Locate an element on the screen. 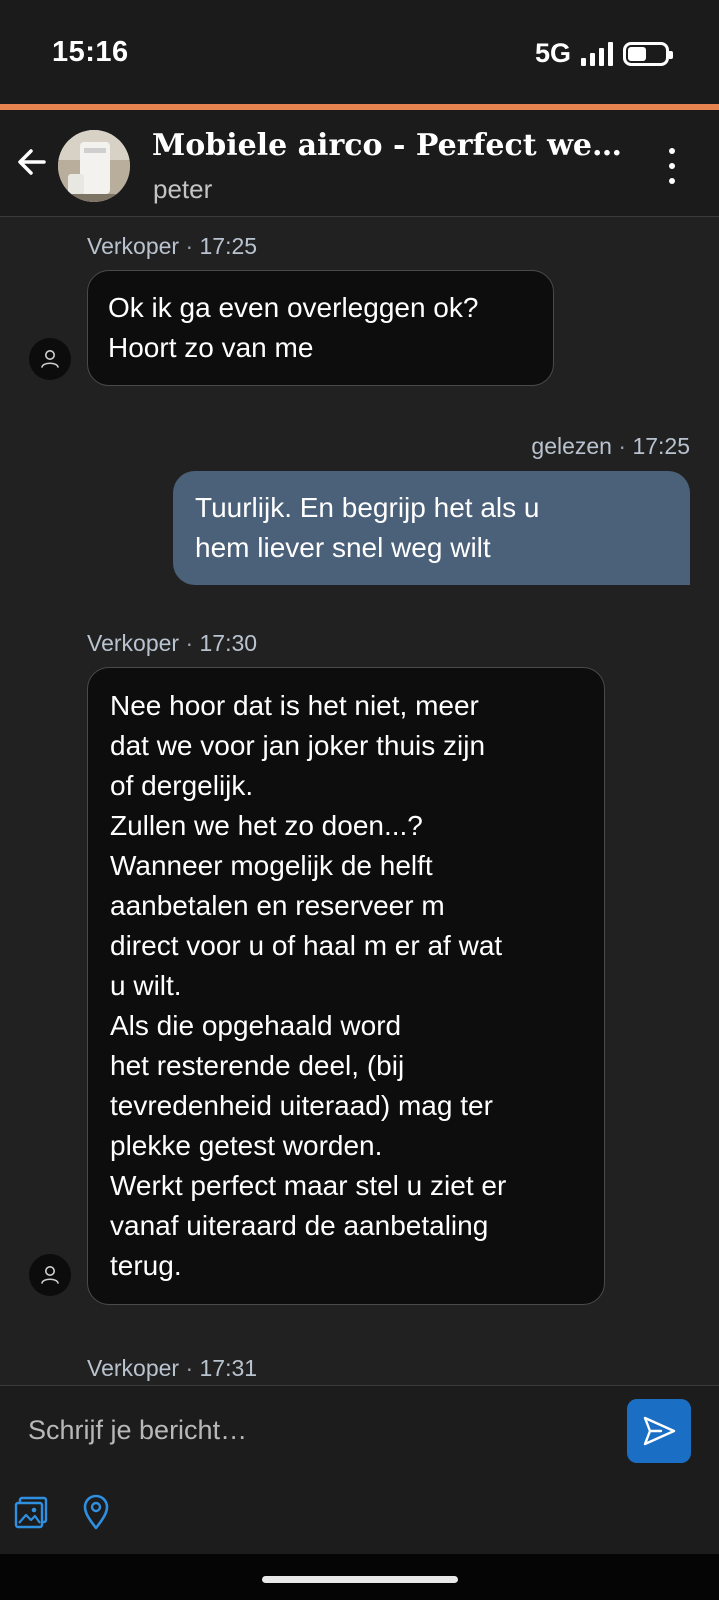  signal-icon is located at coordinates (597, 53).